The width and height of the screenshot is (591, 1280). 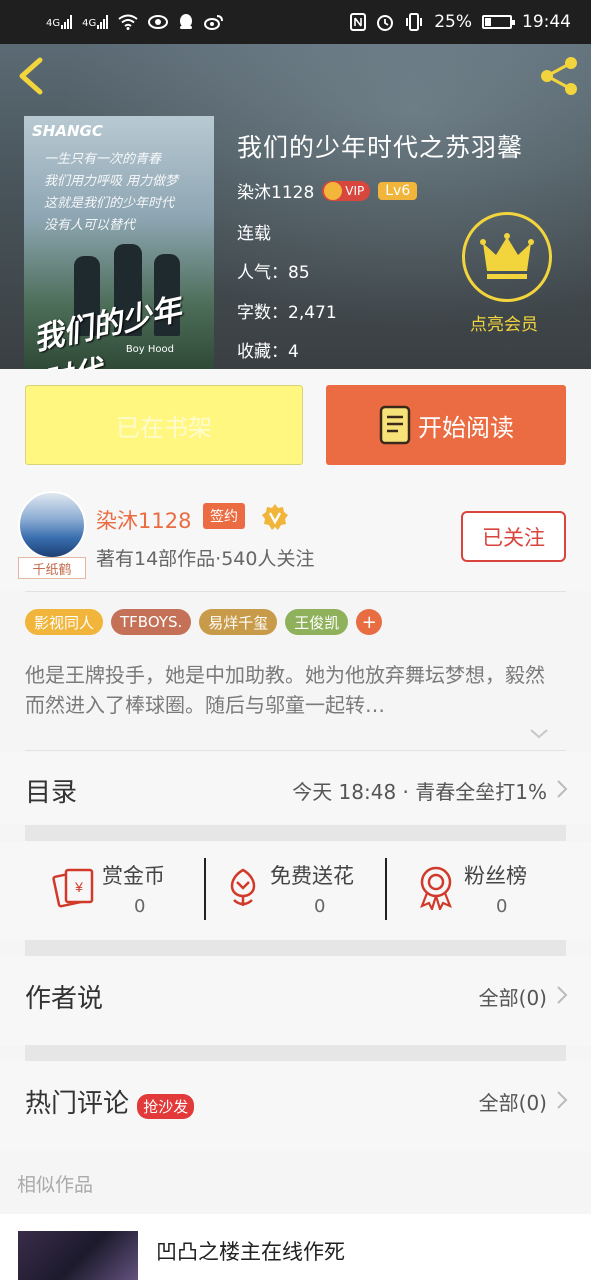 What do you see at coordinates (224, 516) in the screenshot?
I see `signed-badge: 签约` at bounding box center [224, 516].